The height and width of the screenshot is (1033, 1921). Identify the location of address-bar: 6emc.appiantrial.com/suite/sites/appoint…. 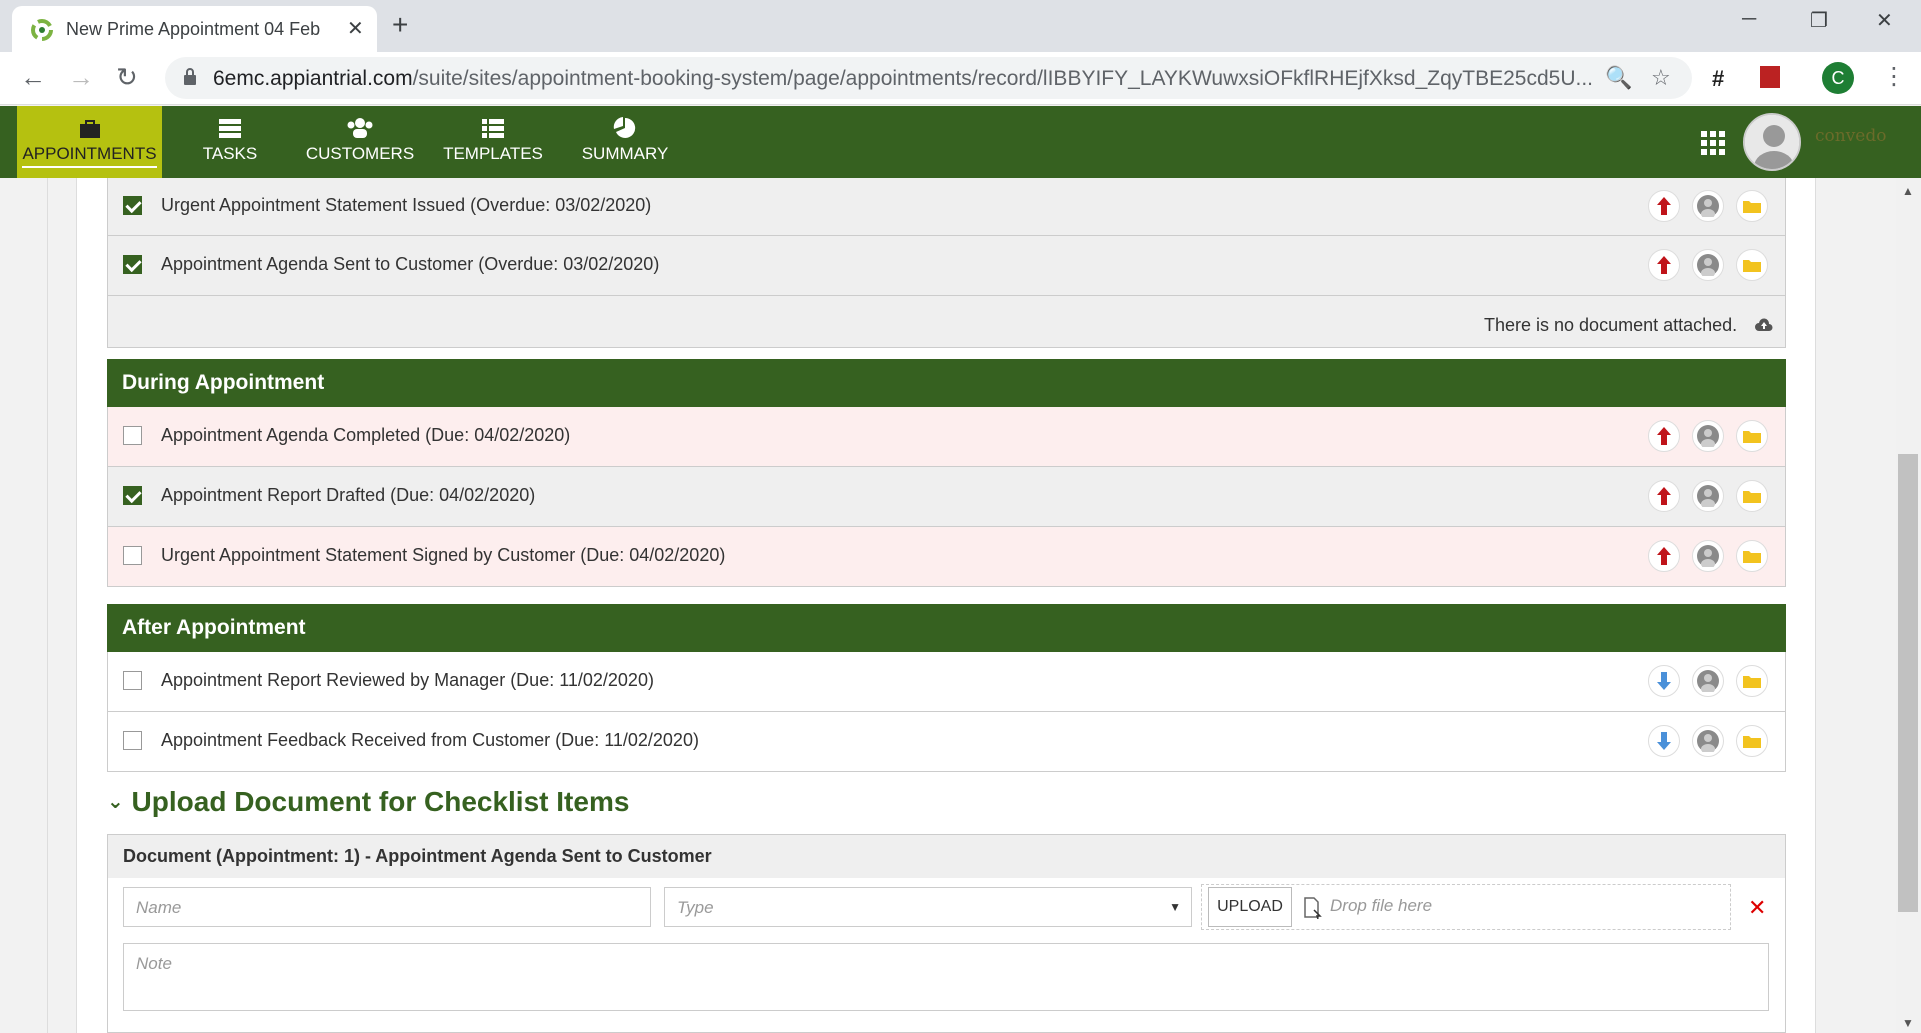
(928, 78).